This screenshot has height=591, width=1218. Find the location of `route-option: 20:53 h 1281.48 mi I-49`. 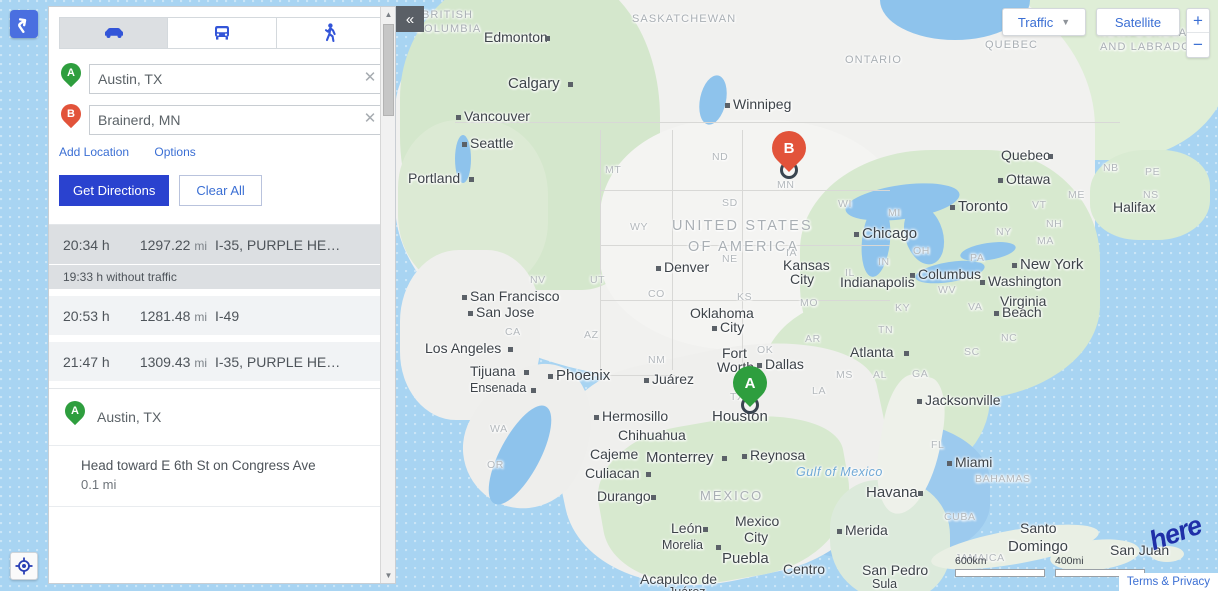

route-option: 20:53 h 1281.48 mi I-49 is located at coordinates (222, 316).